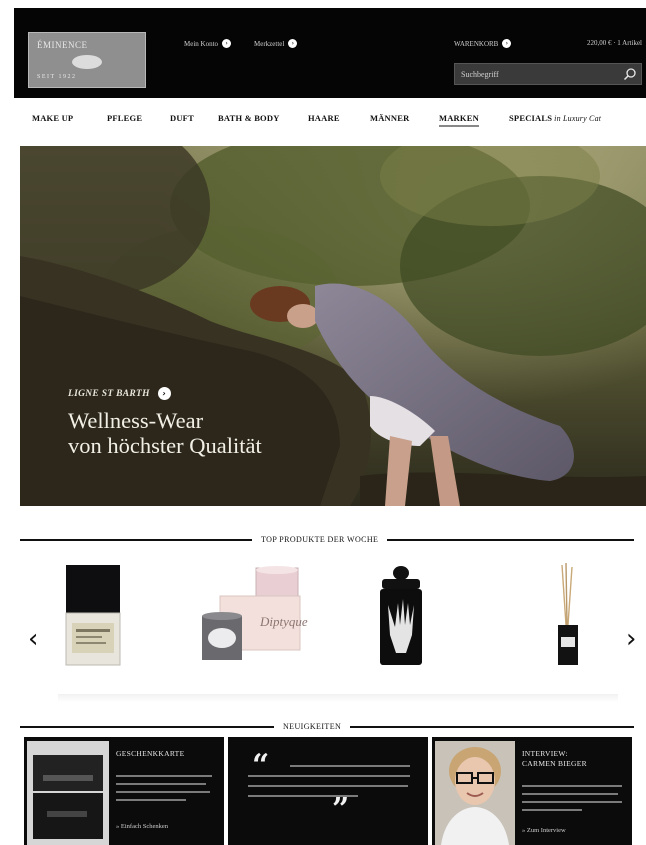  I want to click on hero-headline-line-2: von höchster Qualität, so click(165, 445).